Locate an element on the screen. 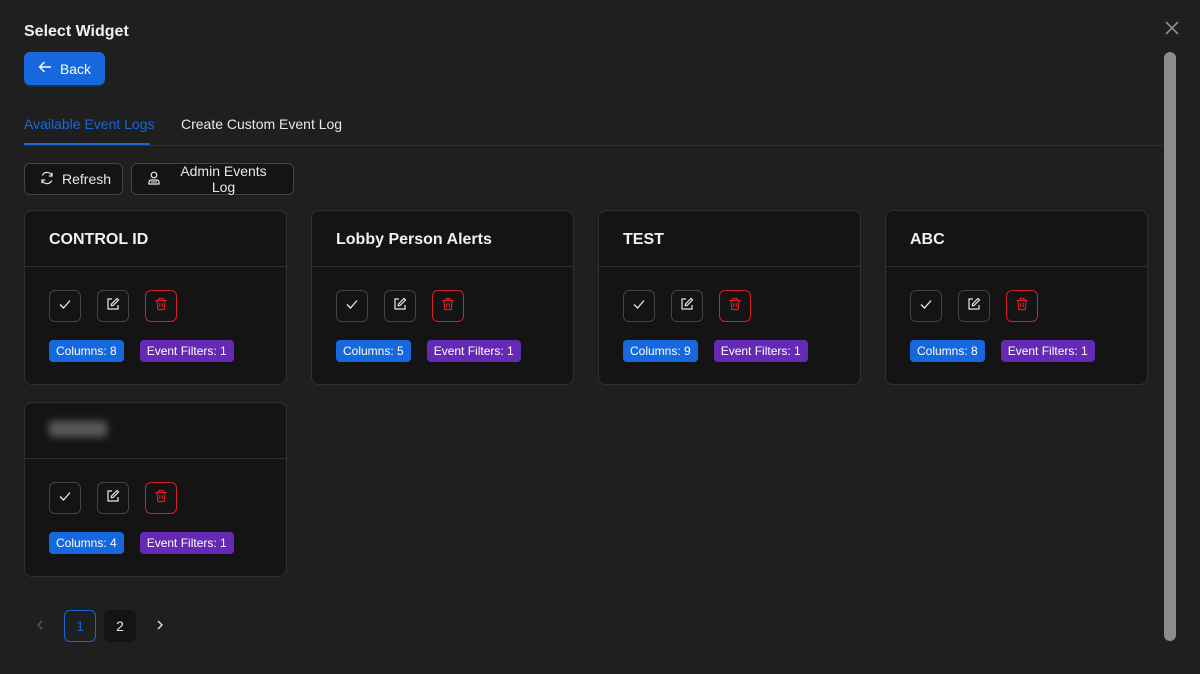  event-log-card: ABC Columns: 8 Event Filters: 1 is located at coordinates (1016, 297).